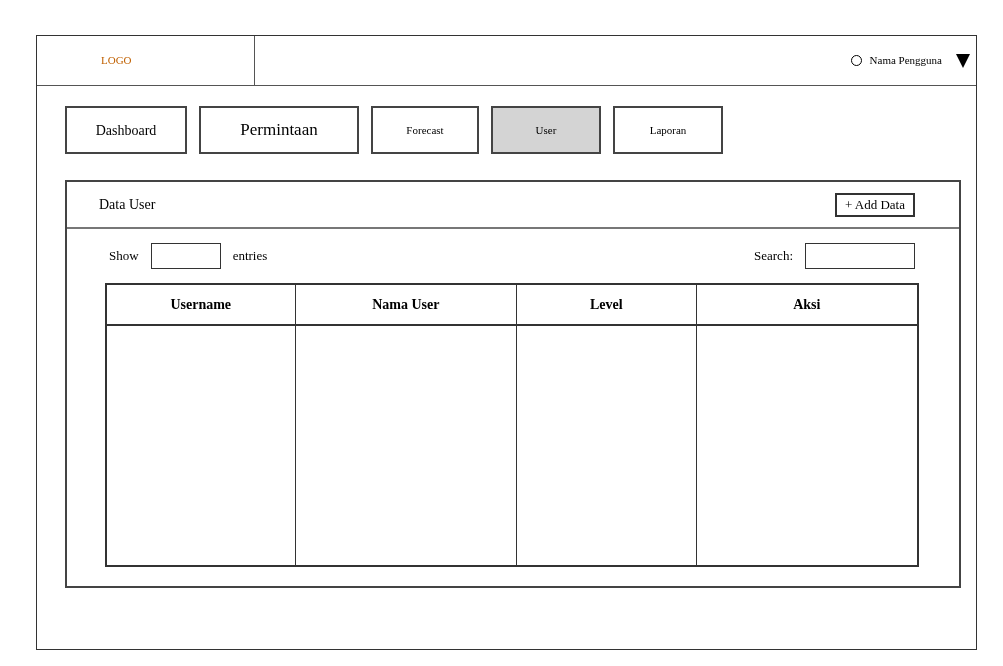  I want to click on nav-tab: Dashboard, so click(126, 130).